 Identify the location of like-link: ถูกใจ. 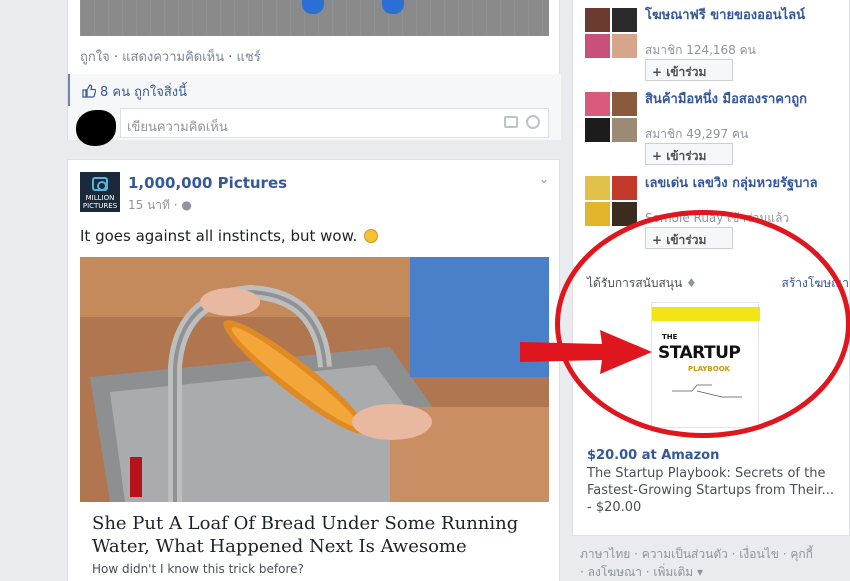
(95, 57).